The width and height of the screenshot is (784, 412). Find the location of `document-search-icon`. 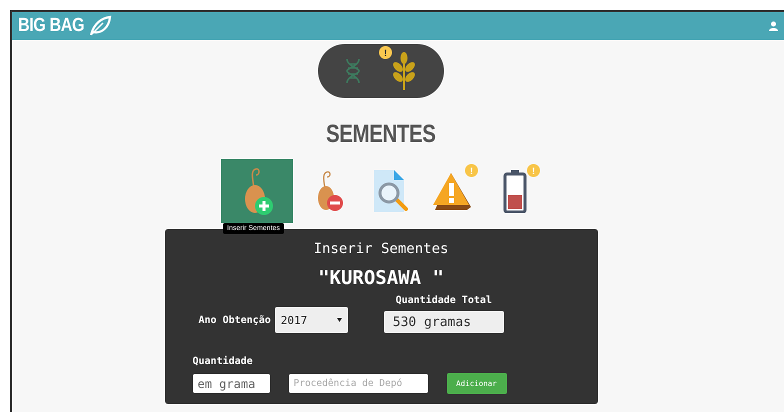

document-search-icon is located at coordinates (391, 191).